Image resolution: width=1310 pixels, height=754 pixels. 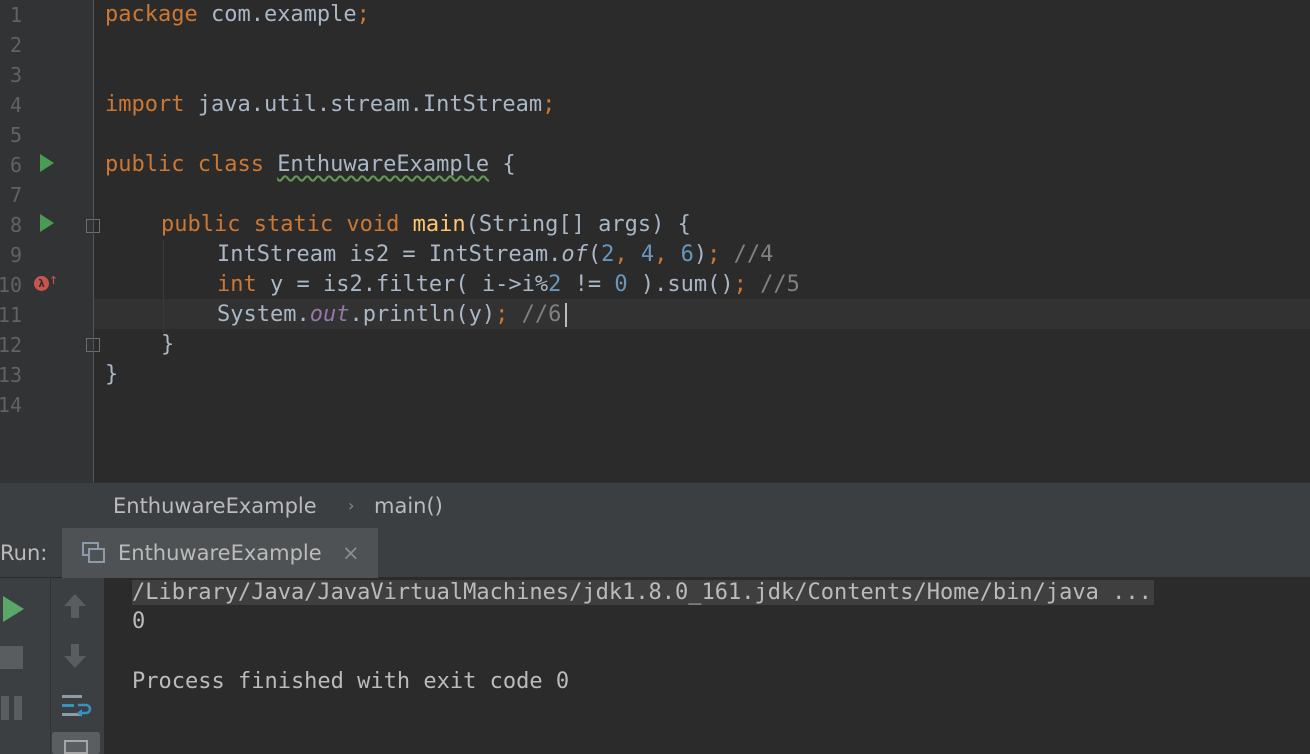 What do you see at coordinates (76, 706) in the screenshot?
I see `soft-wrap-icon` at bounding box center [76, 706].